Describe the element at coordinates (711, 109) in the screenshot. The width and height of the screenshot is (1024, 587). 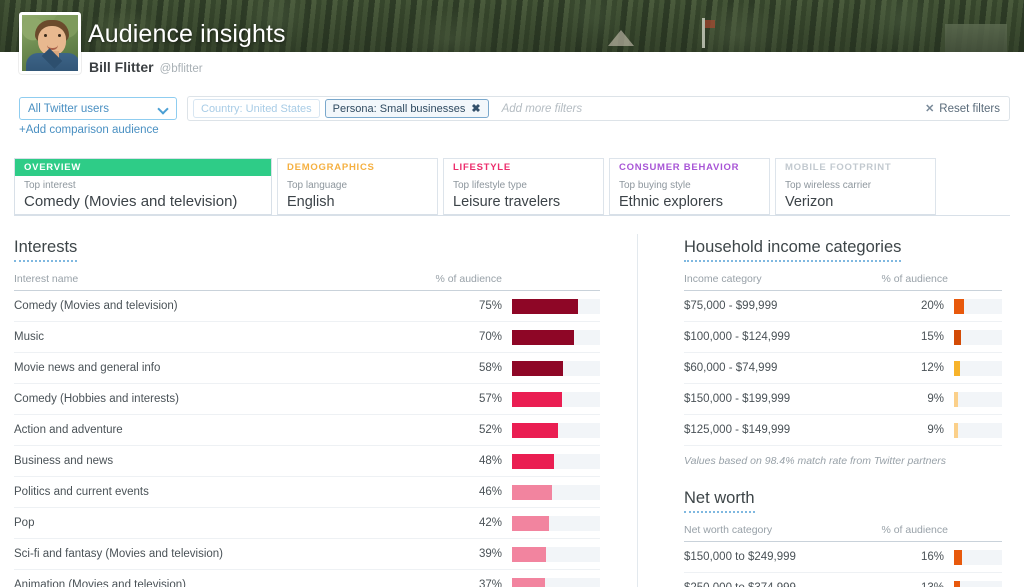
I see `add-more-filters-input: Add more filters` at that location.